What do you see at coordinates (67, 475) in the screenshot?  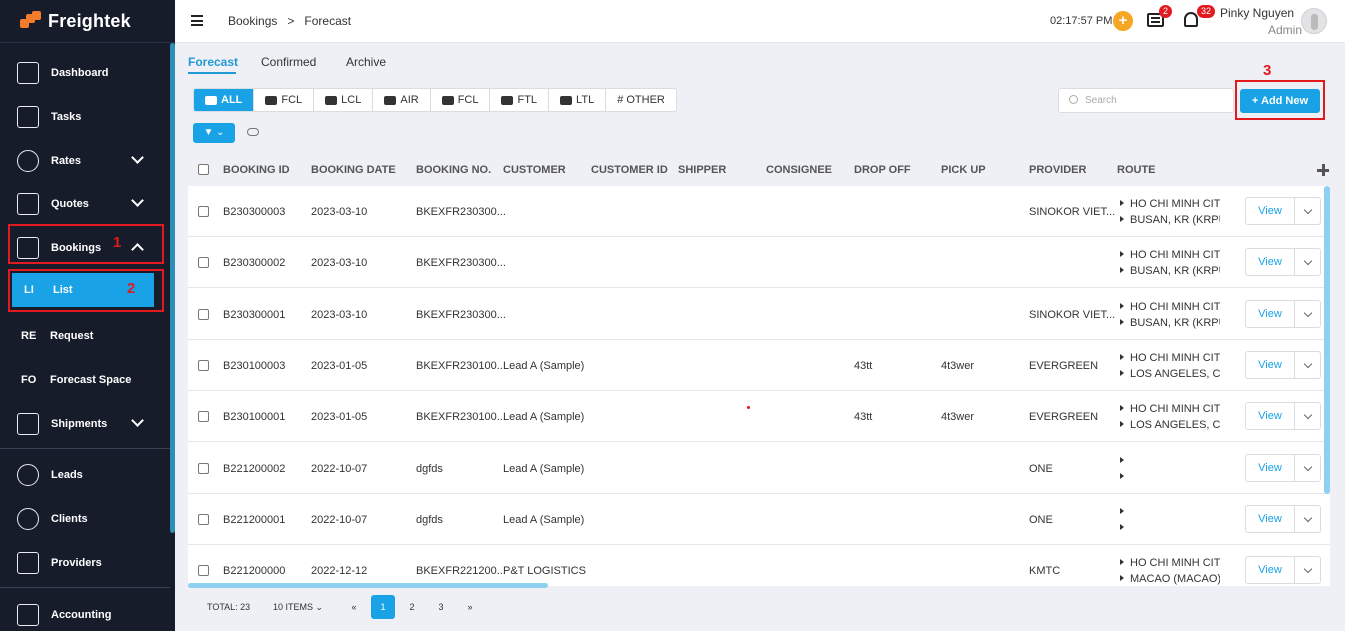 I see `sidebar-item-label: Leads` at bounding box center [67, 475].